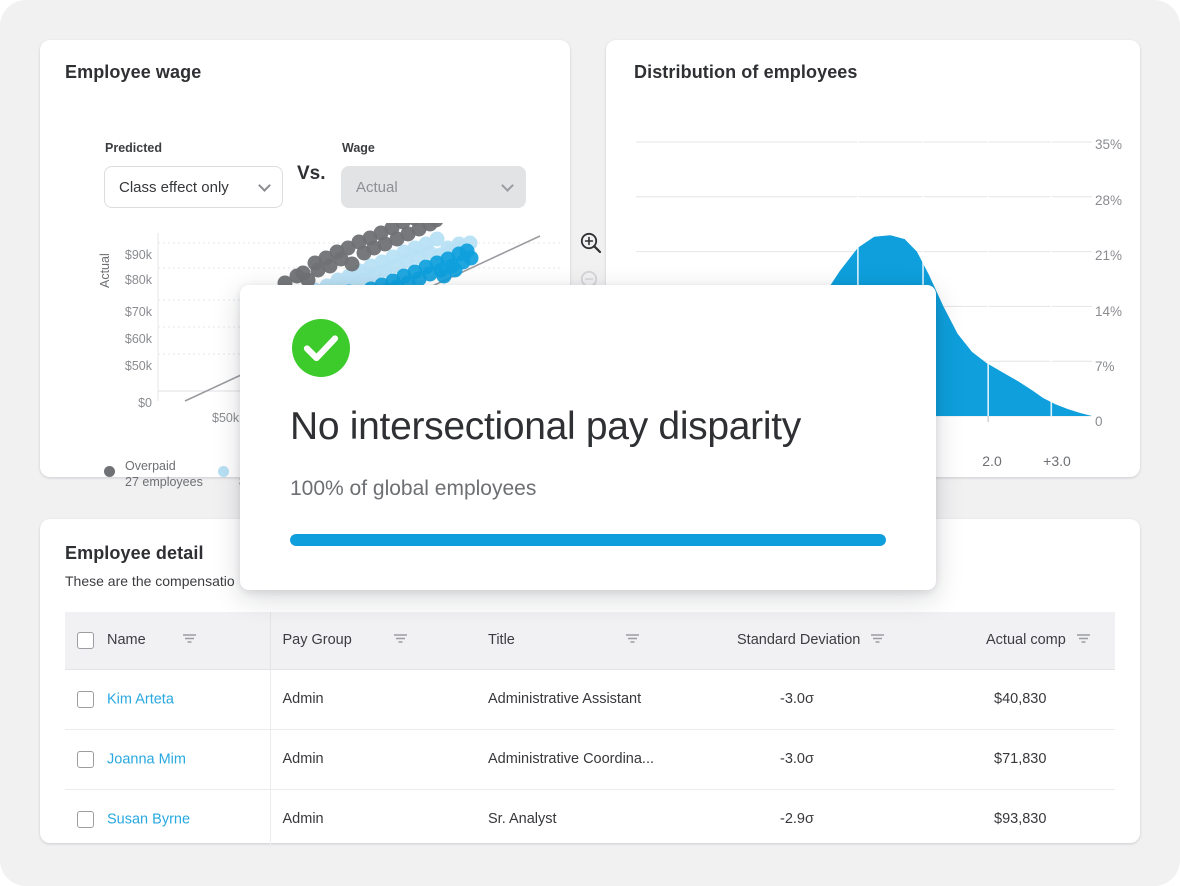 The height and width of the screenshot is (886, 1180). I want to click on column-header-actual-comp: Actual comp, so click(1025, 641).